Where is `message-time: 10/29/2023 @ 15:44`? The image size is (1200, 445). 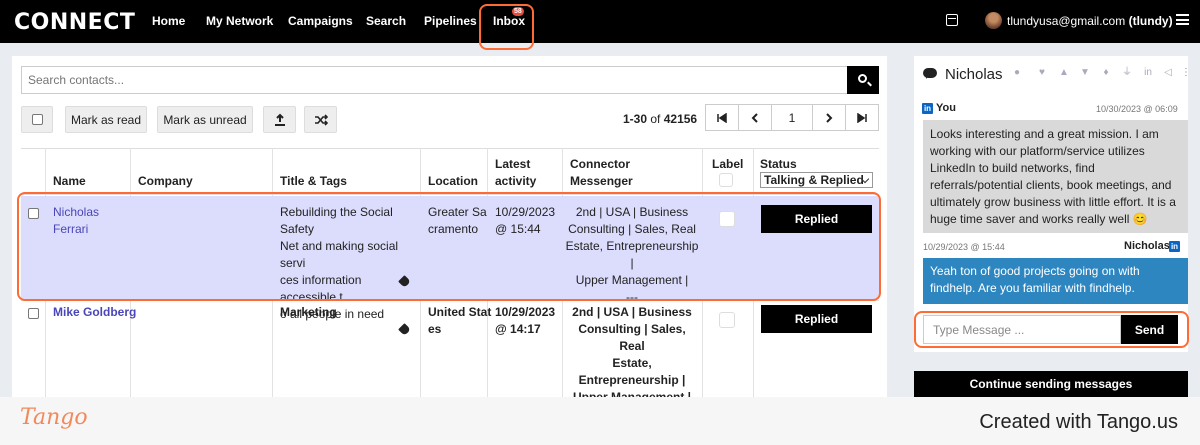
message-time: 10/29/2023 @ 15:44 is located at coordinates (964, 247).